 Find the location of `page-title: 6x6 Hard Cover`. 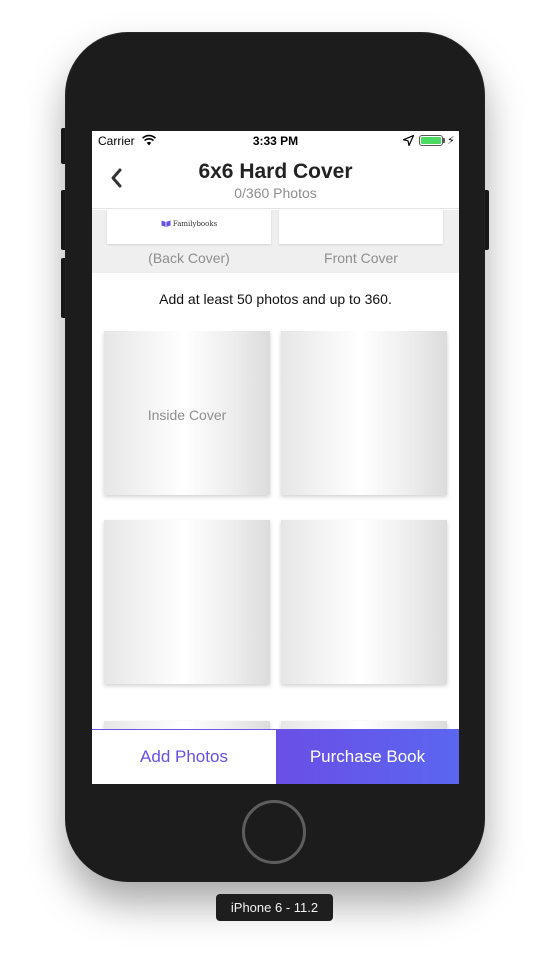

page-title: 6x6 Hard Cover is located at coordinates (275, 171).